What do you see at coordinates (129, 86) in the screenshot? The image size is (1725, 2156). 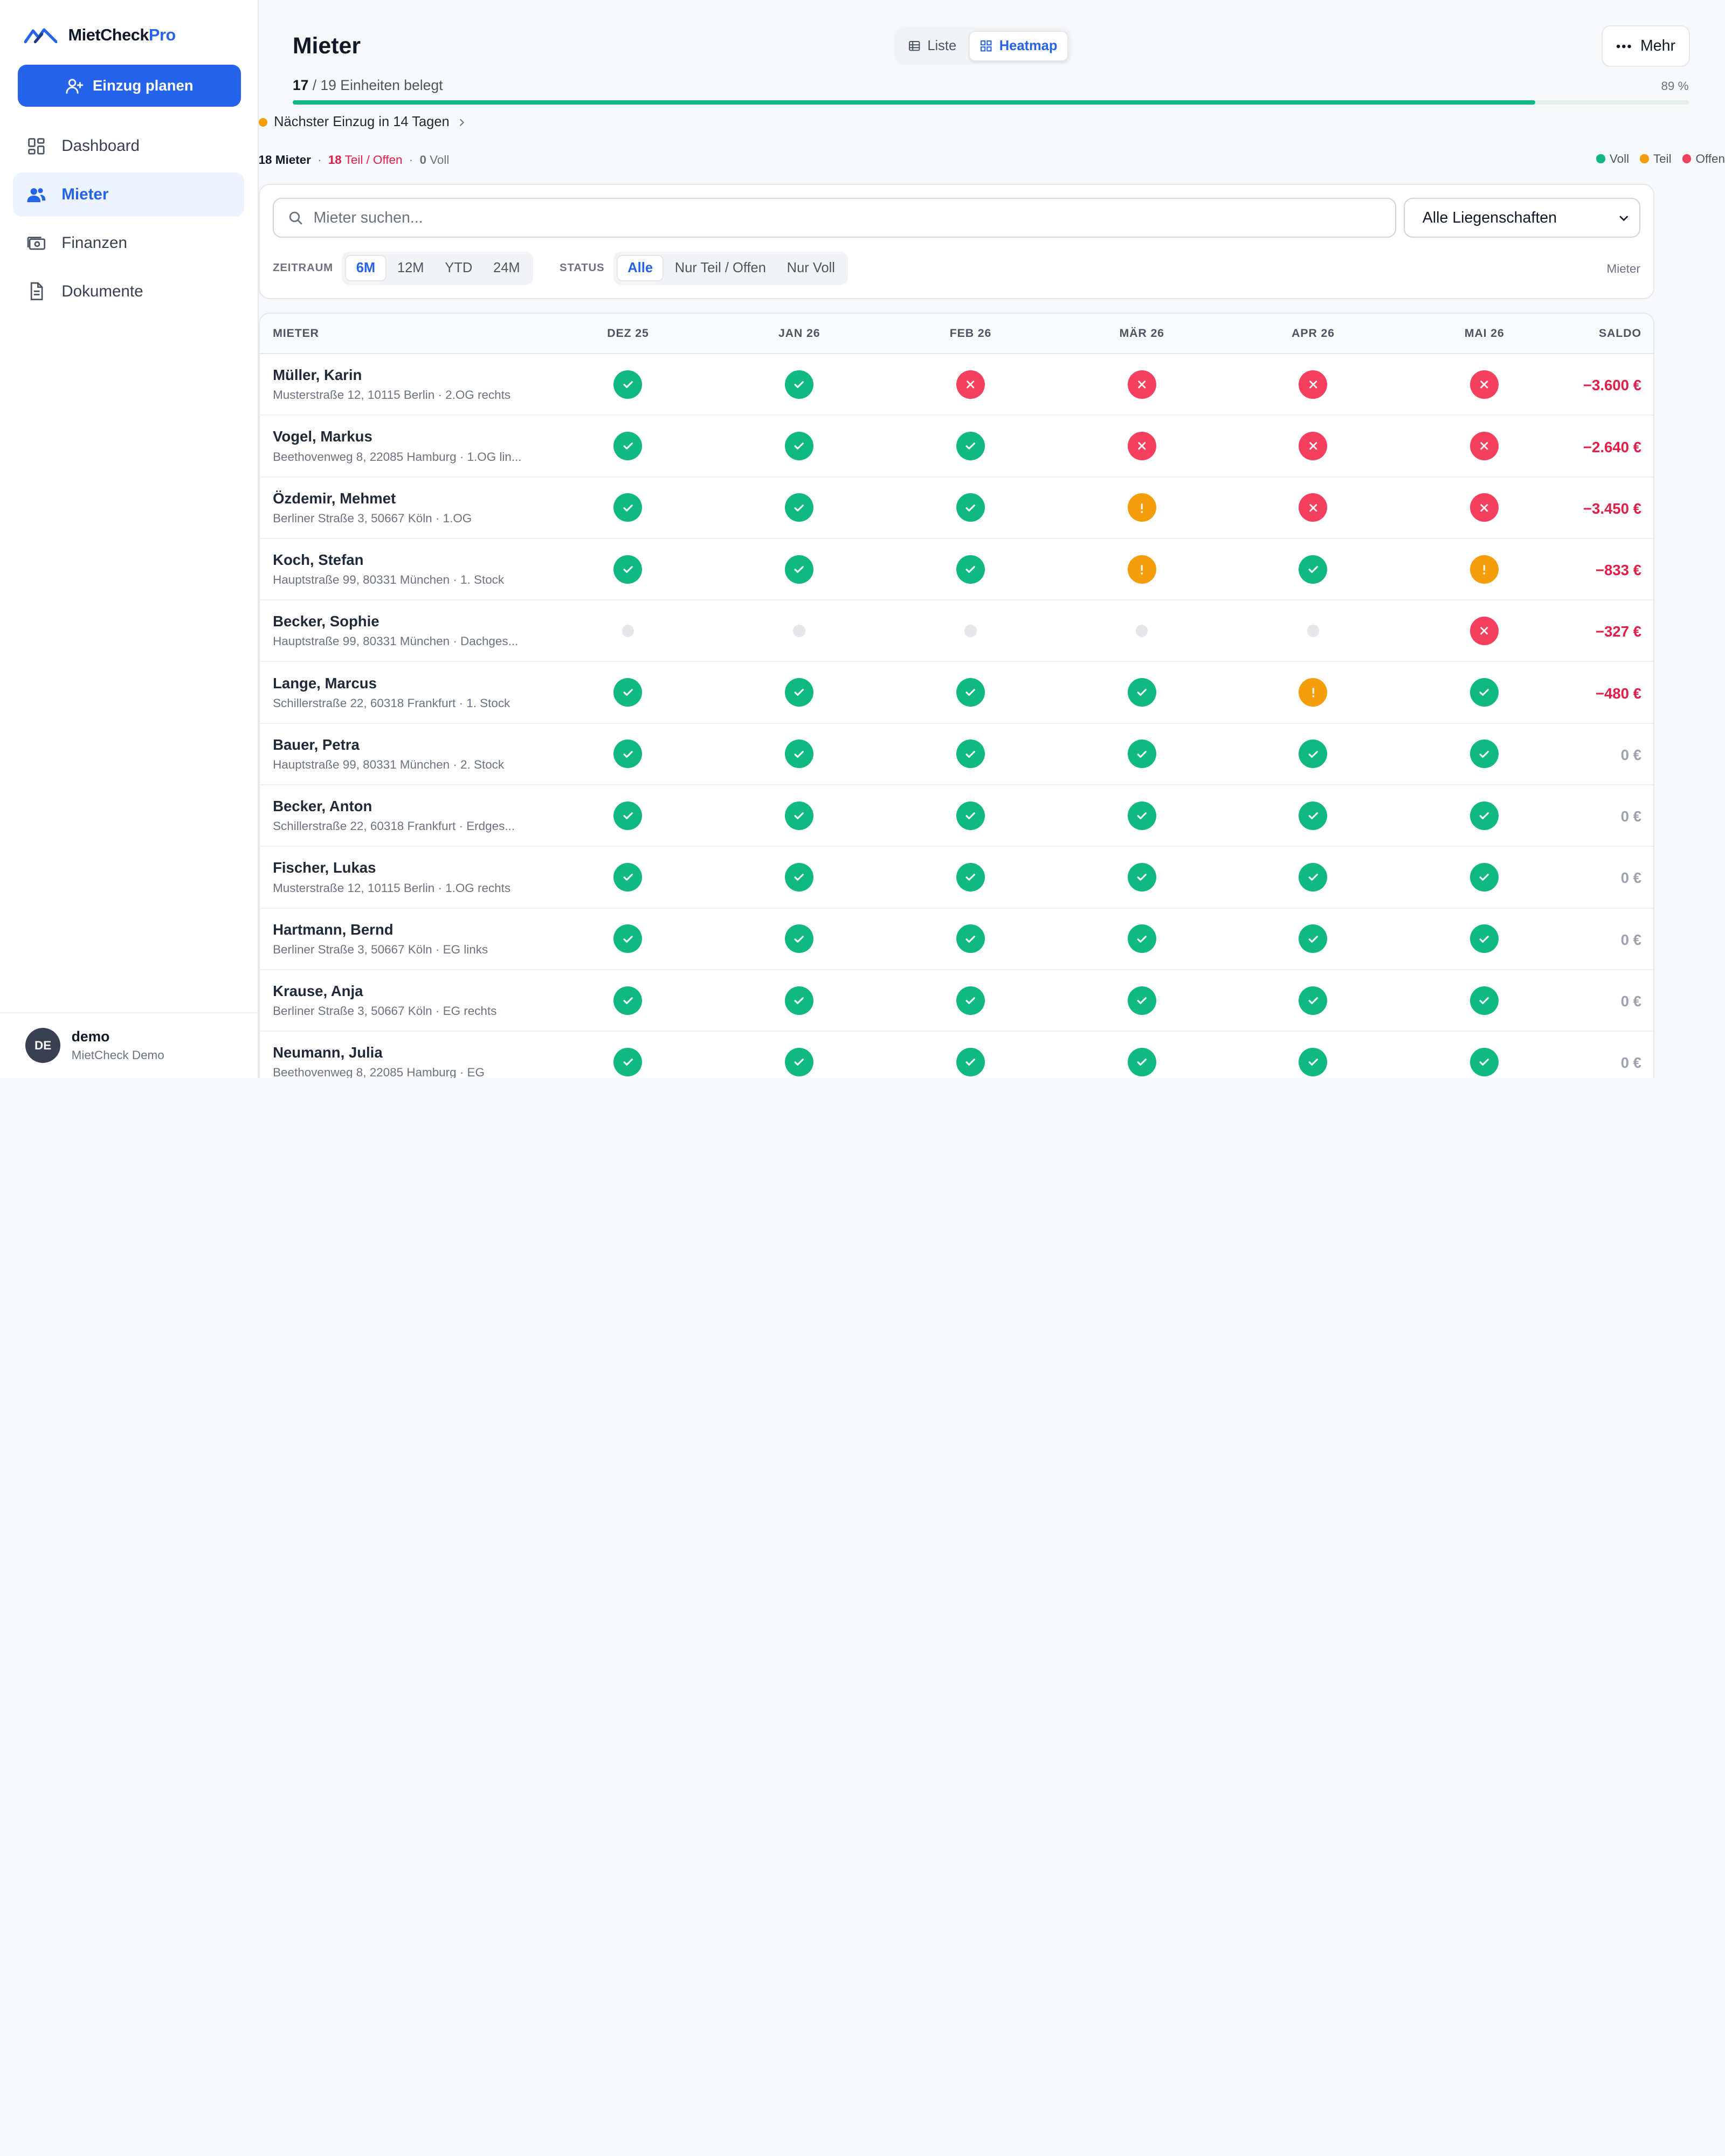 I see `einzug-planen-button: Einzug planen` at bounding box center [129, 86].